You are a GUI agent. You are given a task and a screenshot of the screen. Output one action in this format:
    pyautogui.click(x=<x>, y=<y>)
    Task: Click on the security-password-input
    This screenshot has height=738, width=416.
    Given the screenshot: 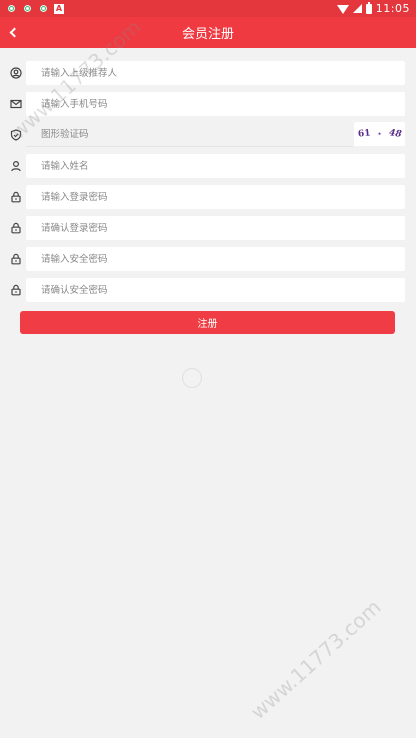 What is the action you would take?
    pyautogui.click(x=215, y=259)
    